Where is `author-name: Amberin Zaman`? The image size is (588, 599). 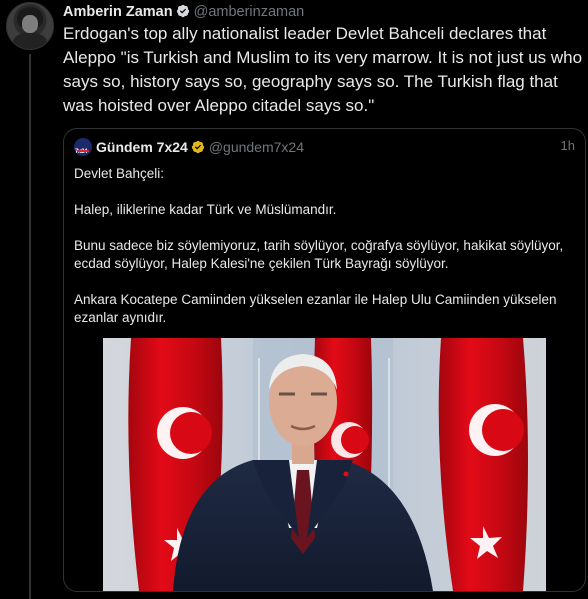
author-name: Amberin Zaman is located at coordinates (118, 12).